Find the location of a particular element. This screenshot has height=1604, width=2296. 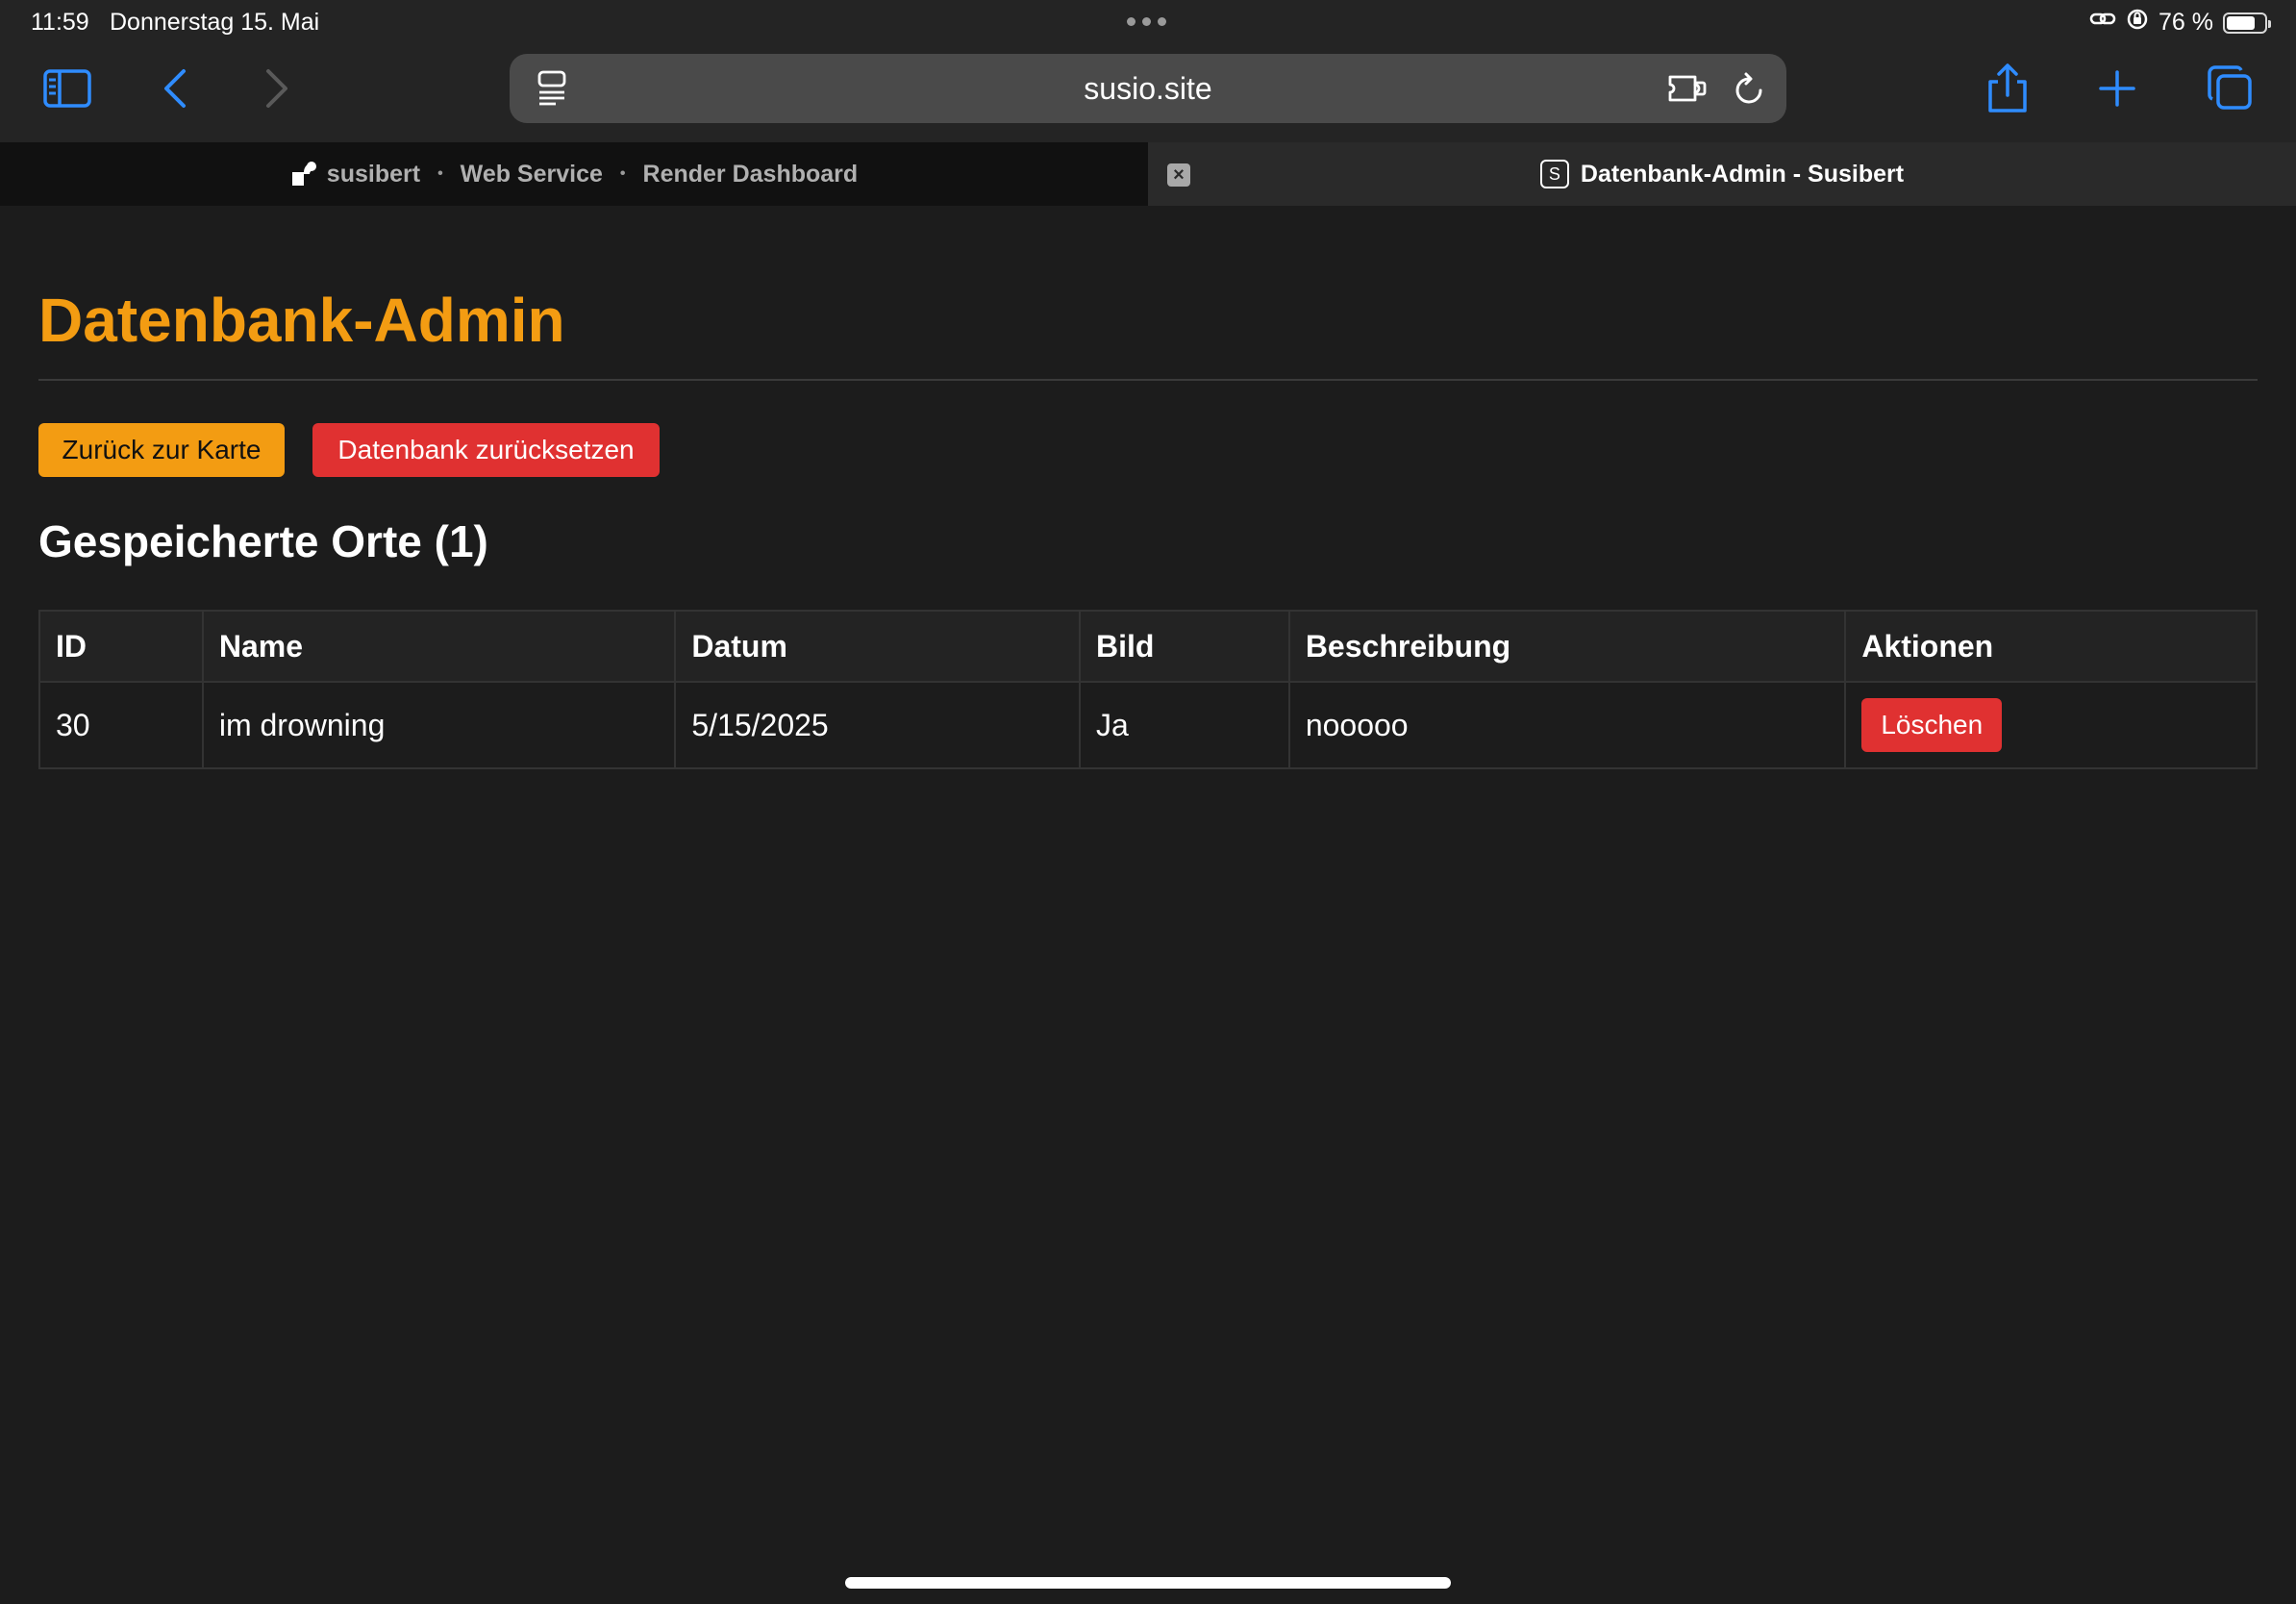

battery-icon is located at coordinates (2247, 23).